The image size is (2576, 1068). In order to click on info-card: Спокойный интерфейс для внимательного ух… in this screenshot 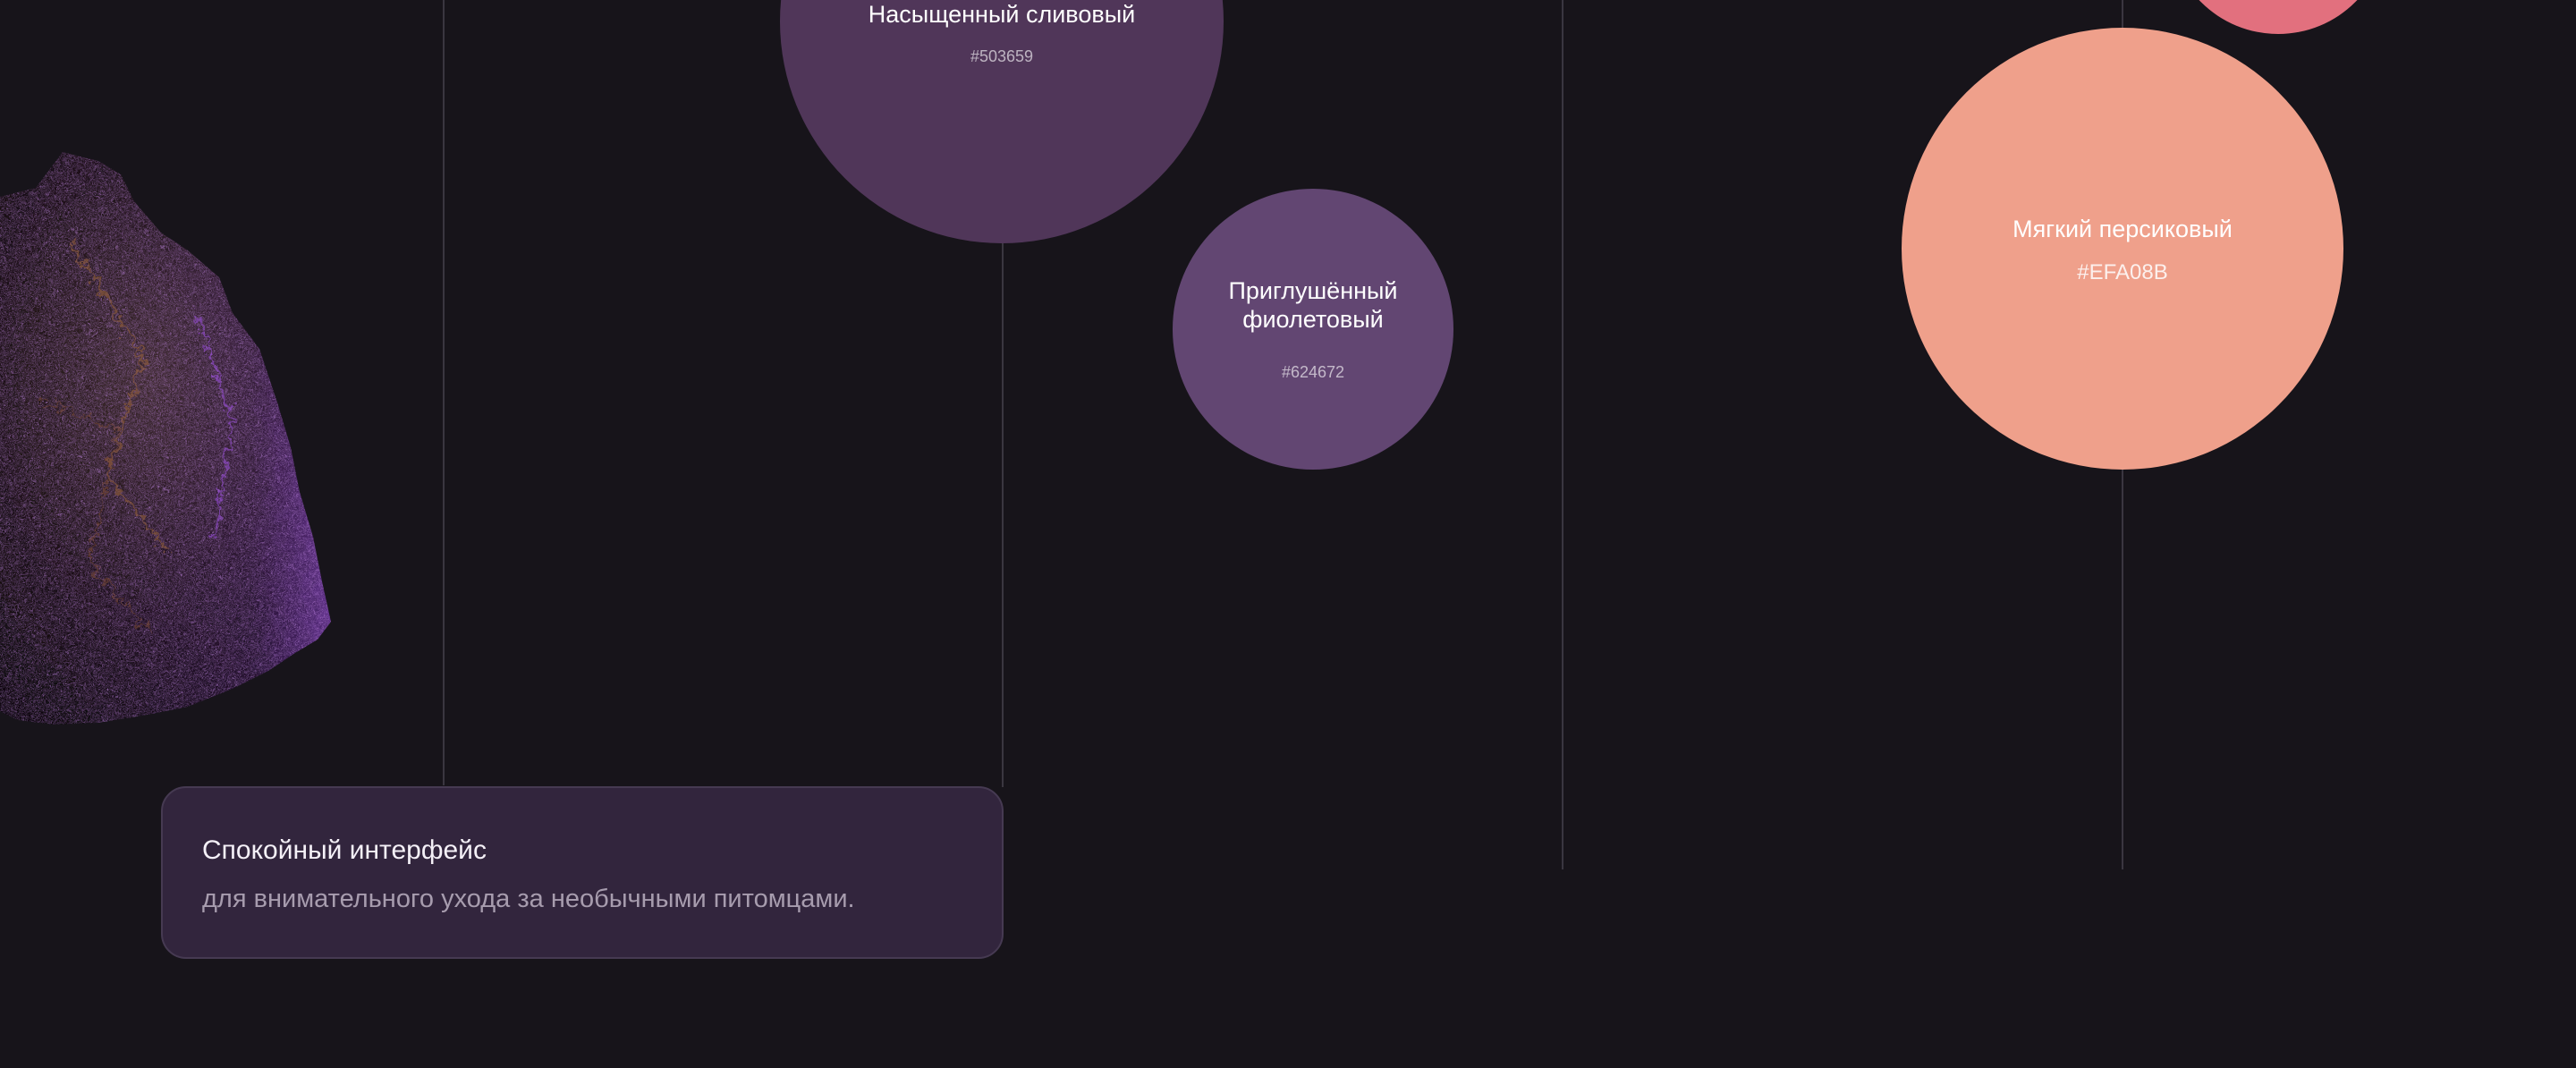, I will do `click(582, 872)`.